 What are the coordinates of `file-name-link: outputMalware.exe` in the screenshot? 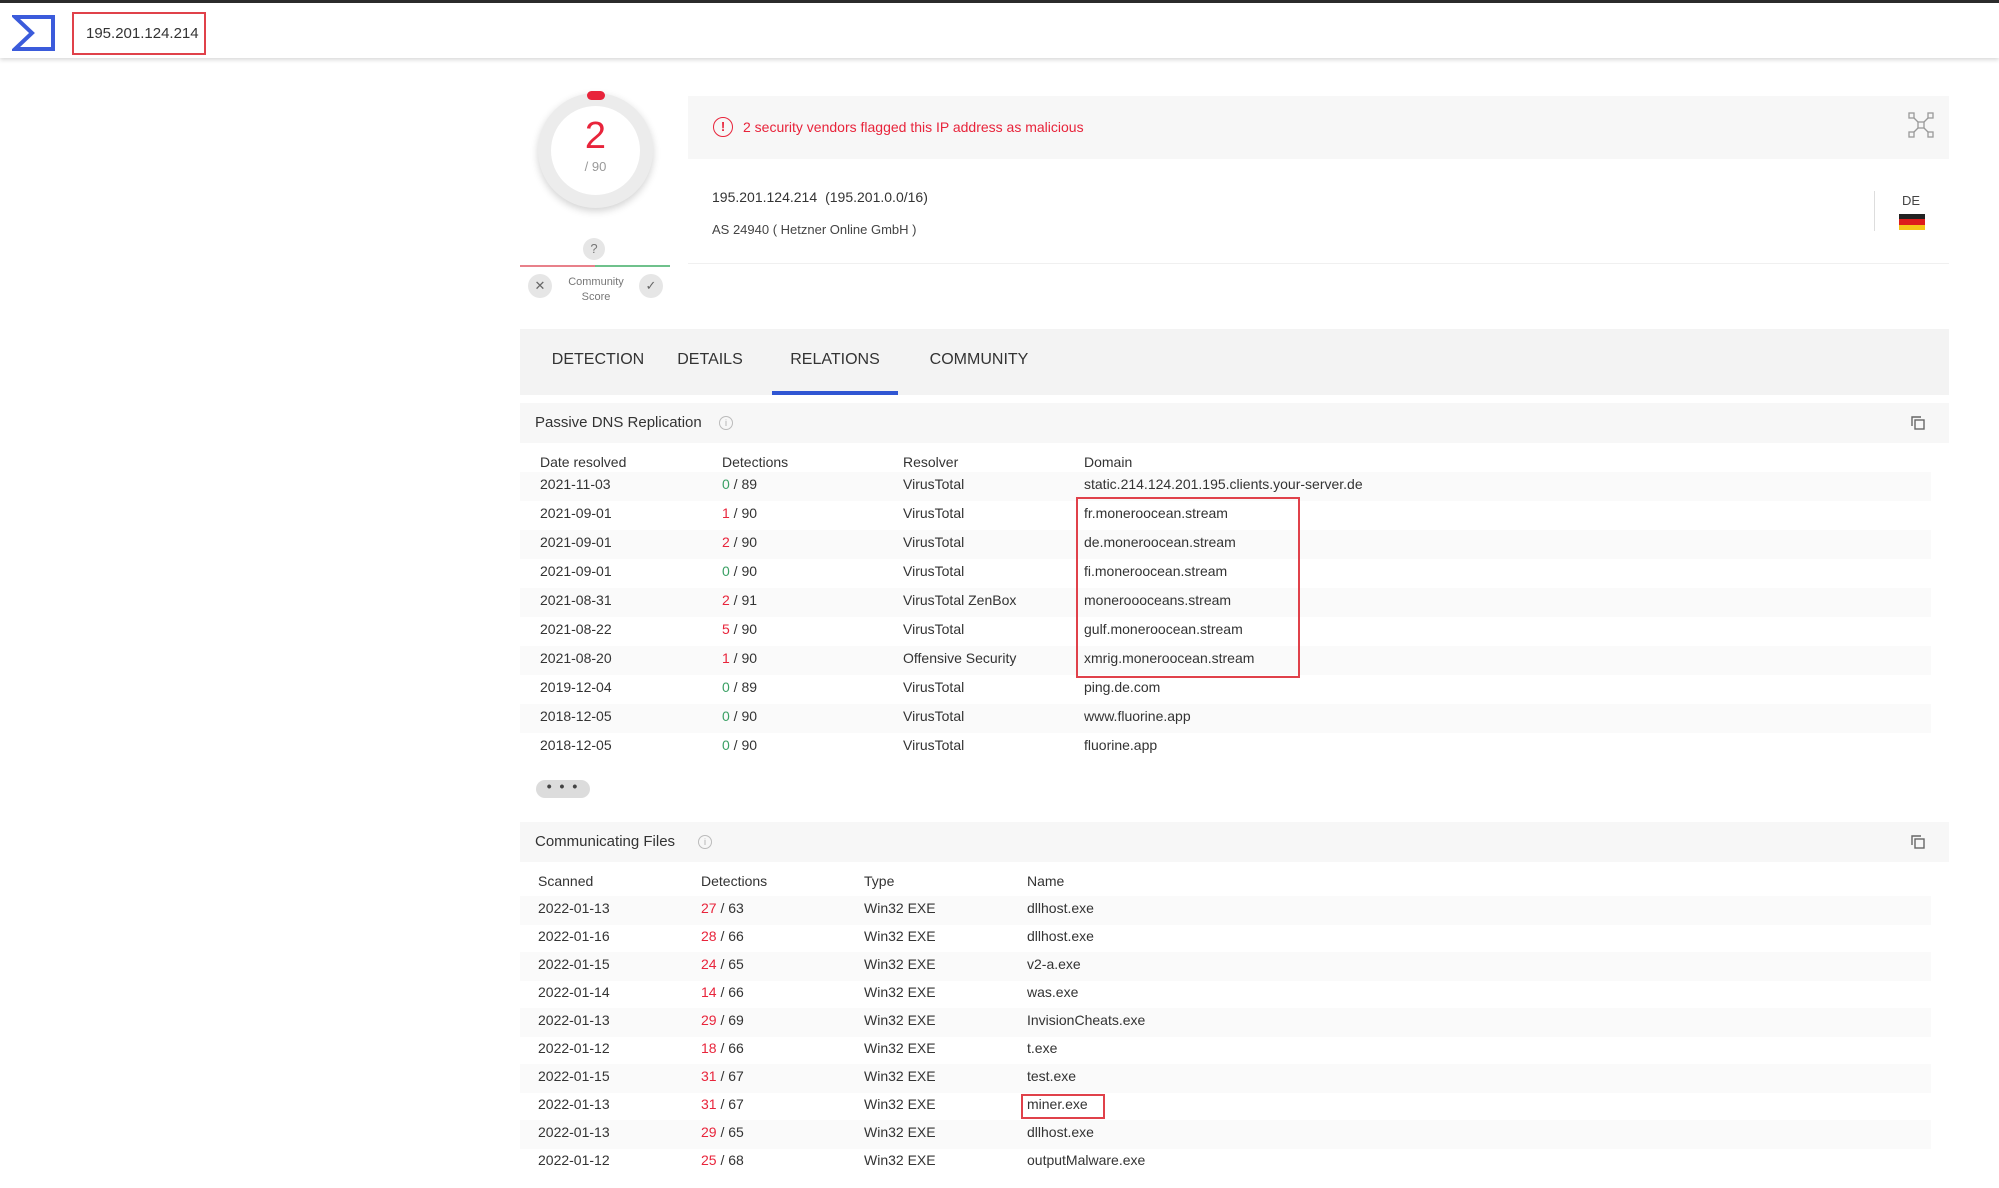 It's located at (1086, 1160).